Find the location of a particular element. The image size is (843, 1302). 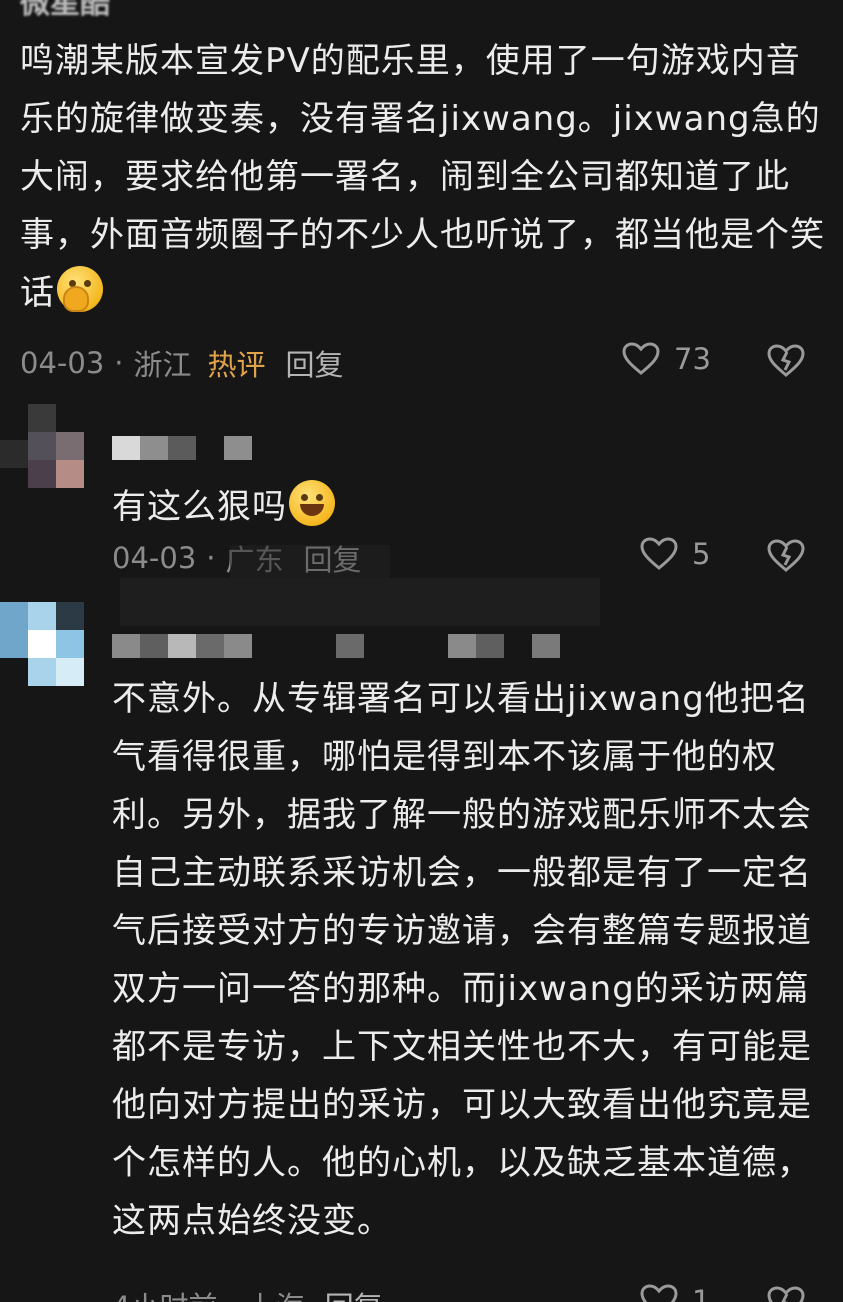

like-count: 73 is located at coordinates (692, 359).